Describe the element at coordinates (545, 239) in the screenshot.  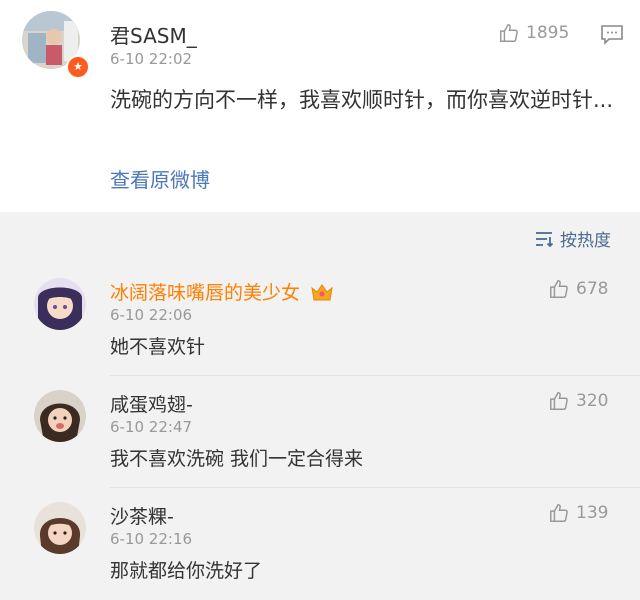
I see `sort-icon` at that location.